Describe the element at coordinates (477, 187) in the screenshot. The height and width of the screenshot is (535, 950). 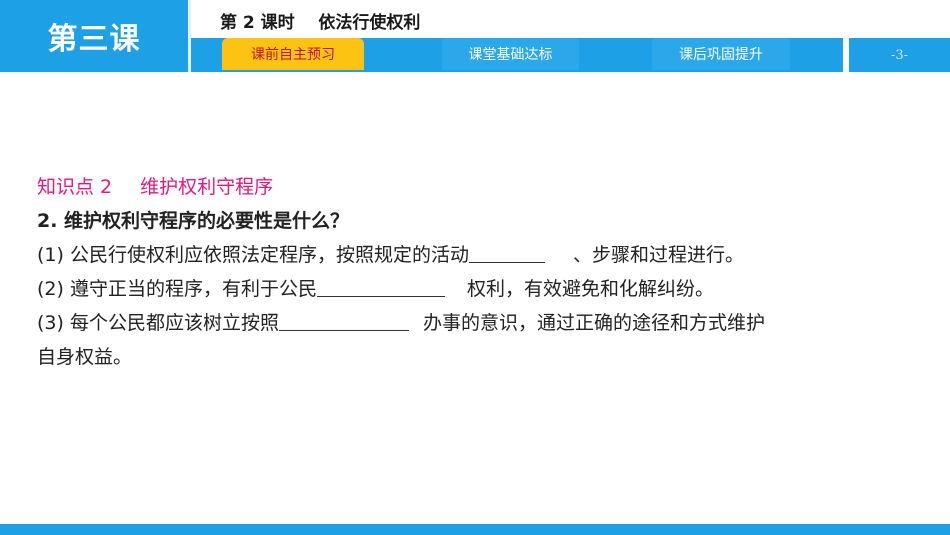
I see `knowledge-point-heading: 知识点 2 维护权利守程序` at that location.